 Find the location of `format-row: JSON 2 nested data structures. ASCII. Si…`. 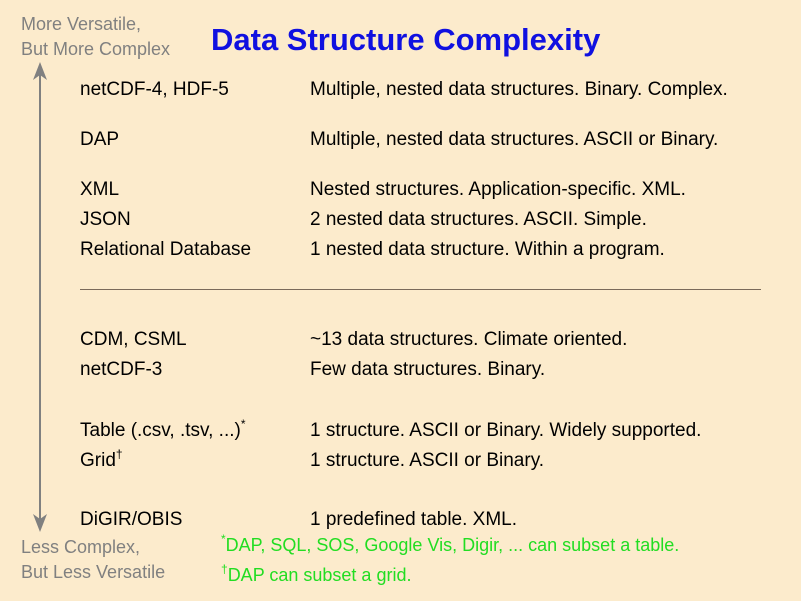

format-row: JSON 2 nested data structures. ASCII. Si… is located at coordinates (400, 220).